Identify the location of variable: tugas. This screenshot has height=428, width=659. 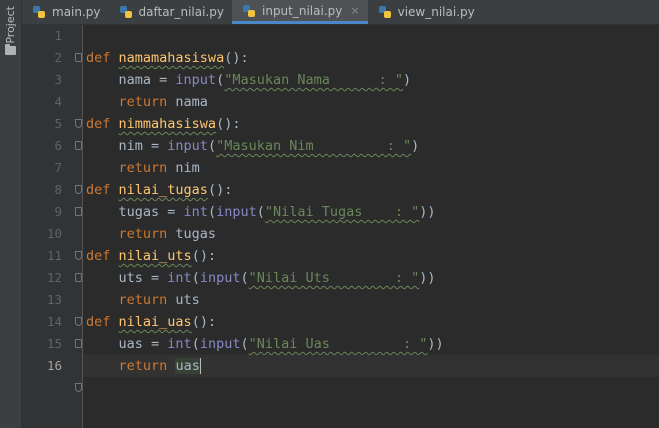
(139, 212).